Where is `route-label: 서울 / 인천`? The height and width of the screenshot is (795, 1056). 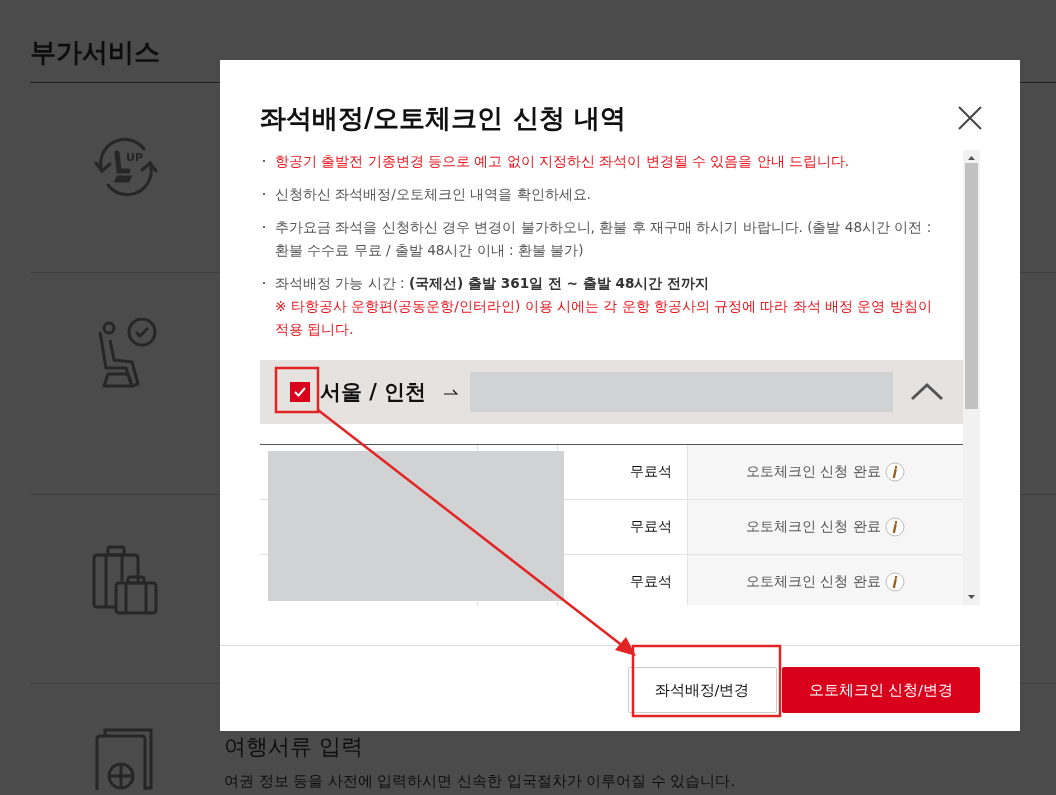
route-label: 서울 / 인천 is located at coordinates (373, 392).